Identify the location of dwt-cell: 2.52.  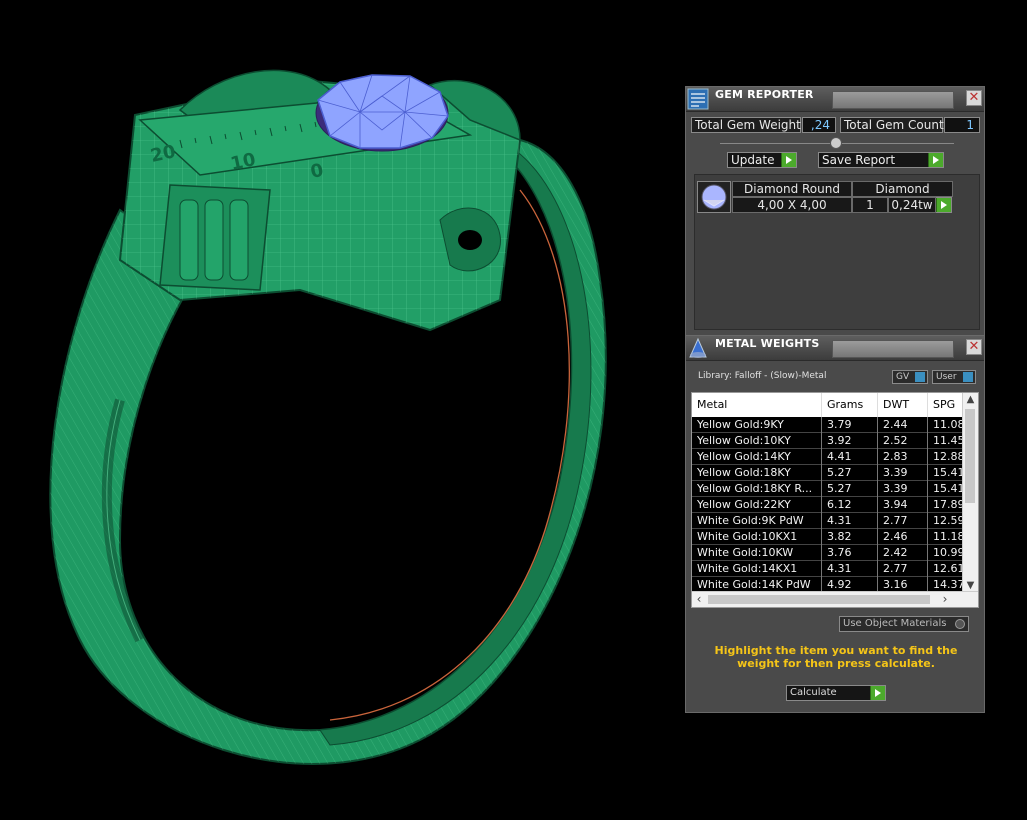
(903, 441).